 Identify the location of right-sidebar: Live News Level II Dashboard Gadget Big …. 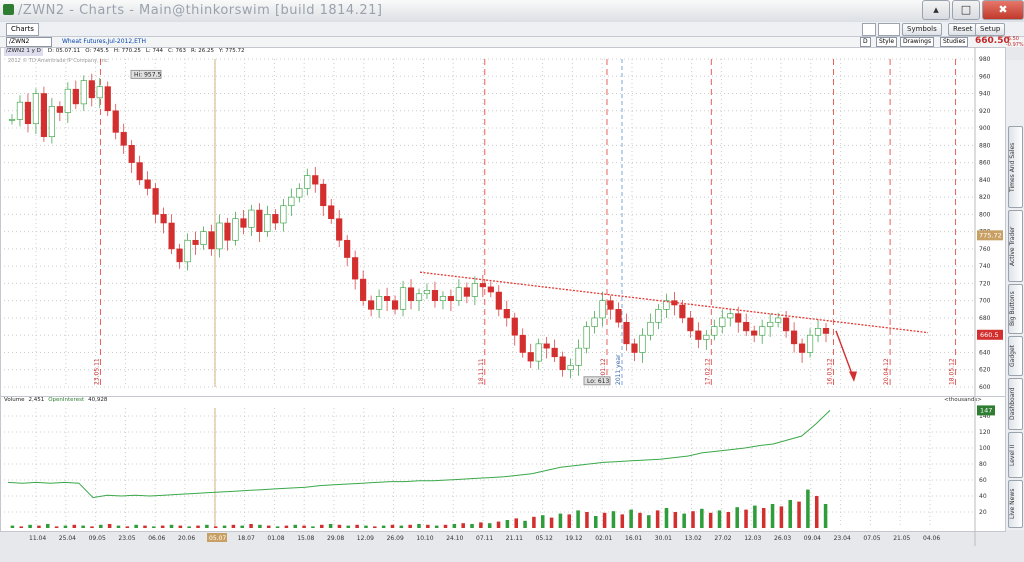
(1015, 295).